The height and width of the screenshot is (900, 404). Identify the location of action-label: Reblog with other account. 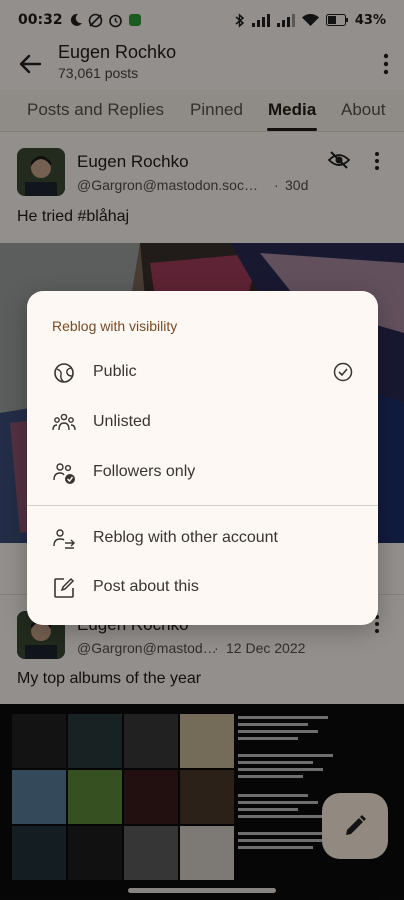
(185, 537).